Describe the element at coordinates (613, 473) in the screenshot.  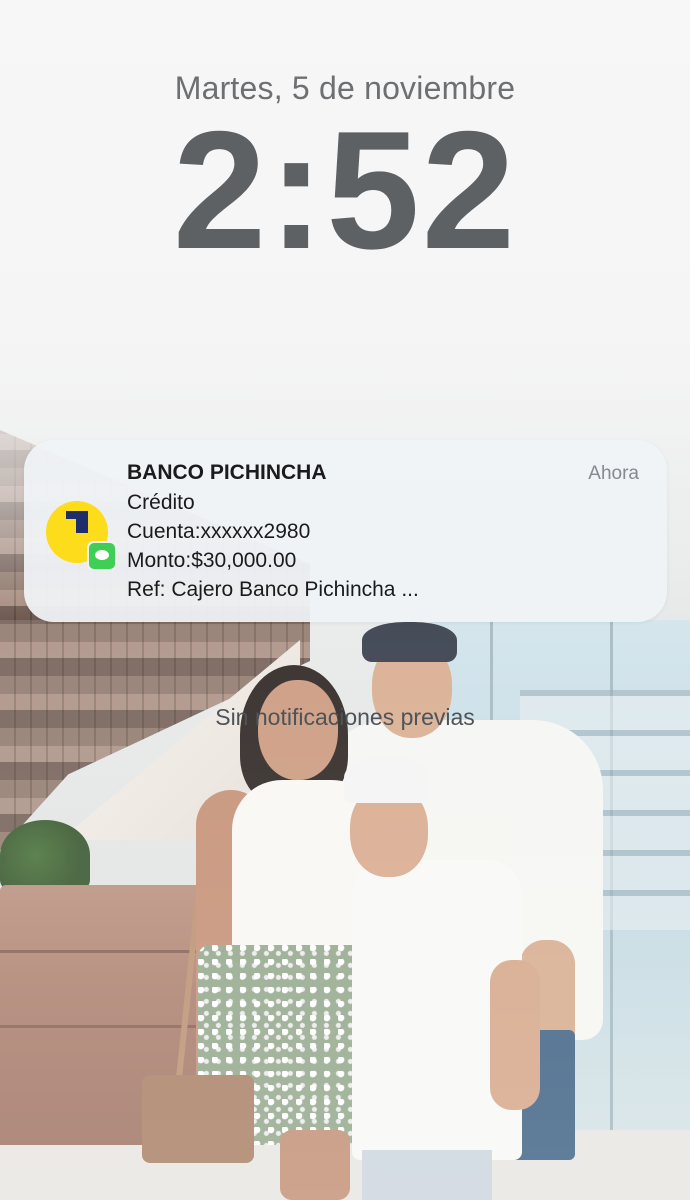
I see `notification-timestamp: Ahora` at that location.